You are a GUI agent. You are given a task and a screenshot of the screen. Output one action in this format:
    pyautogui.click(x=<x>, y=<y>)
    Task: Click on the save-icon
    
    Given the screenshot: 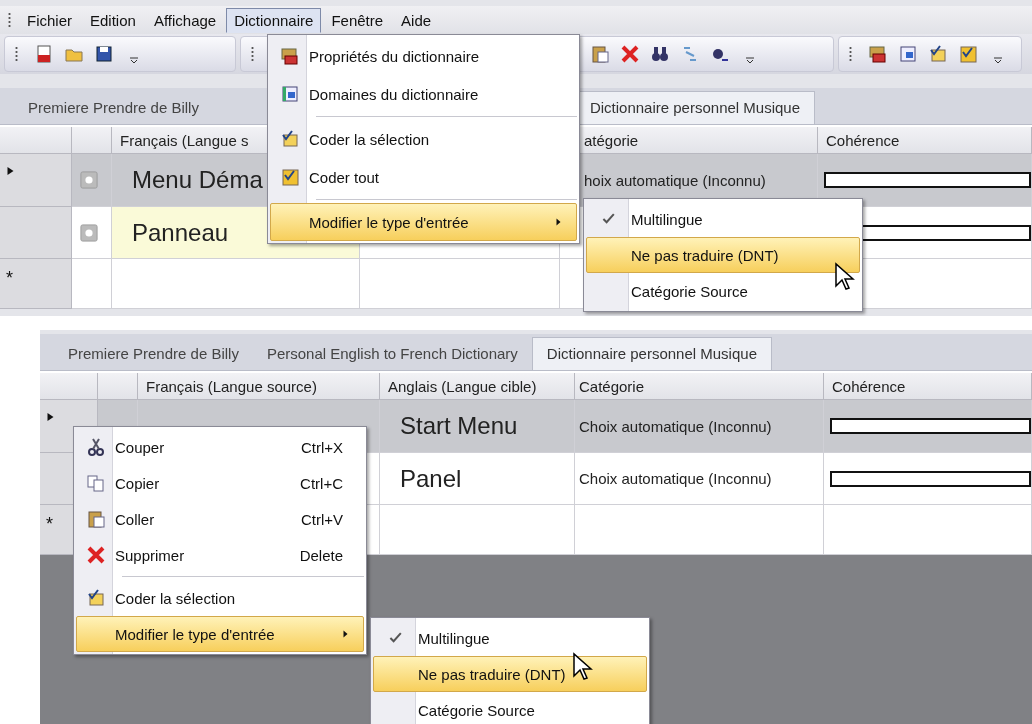 What is the action you would take?
    pyautogui.click(x=104, y=54)
    